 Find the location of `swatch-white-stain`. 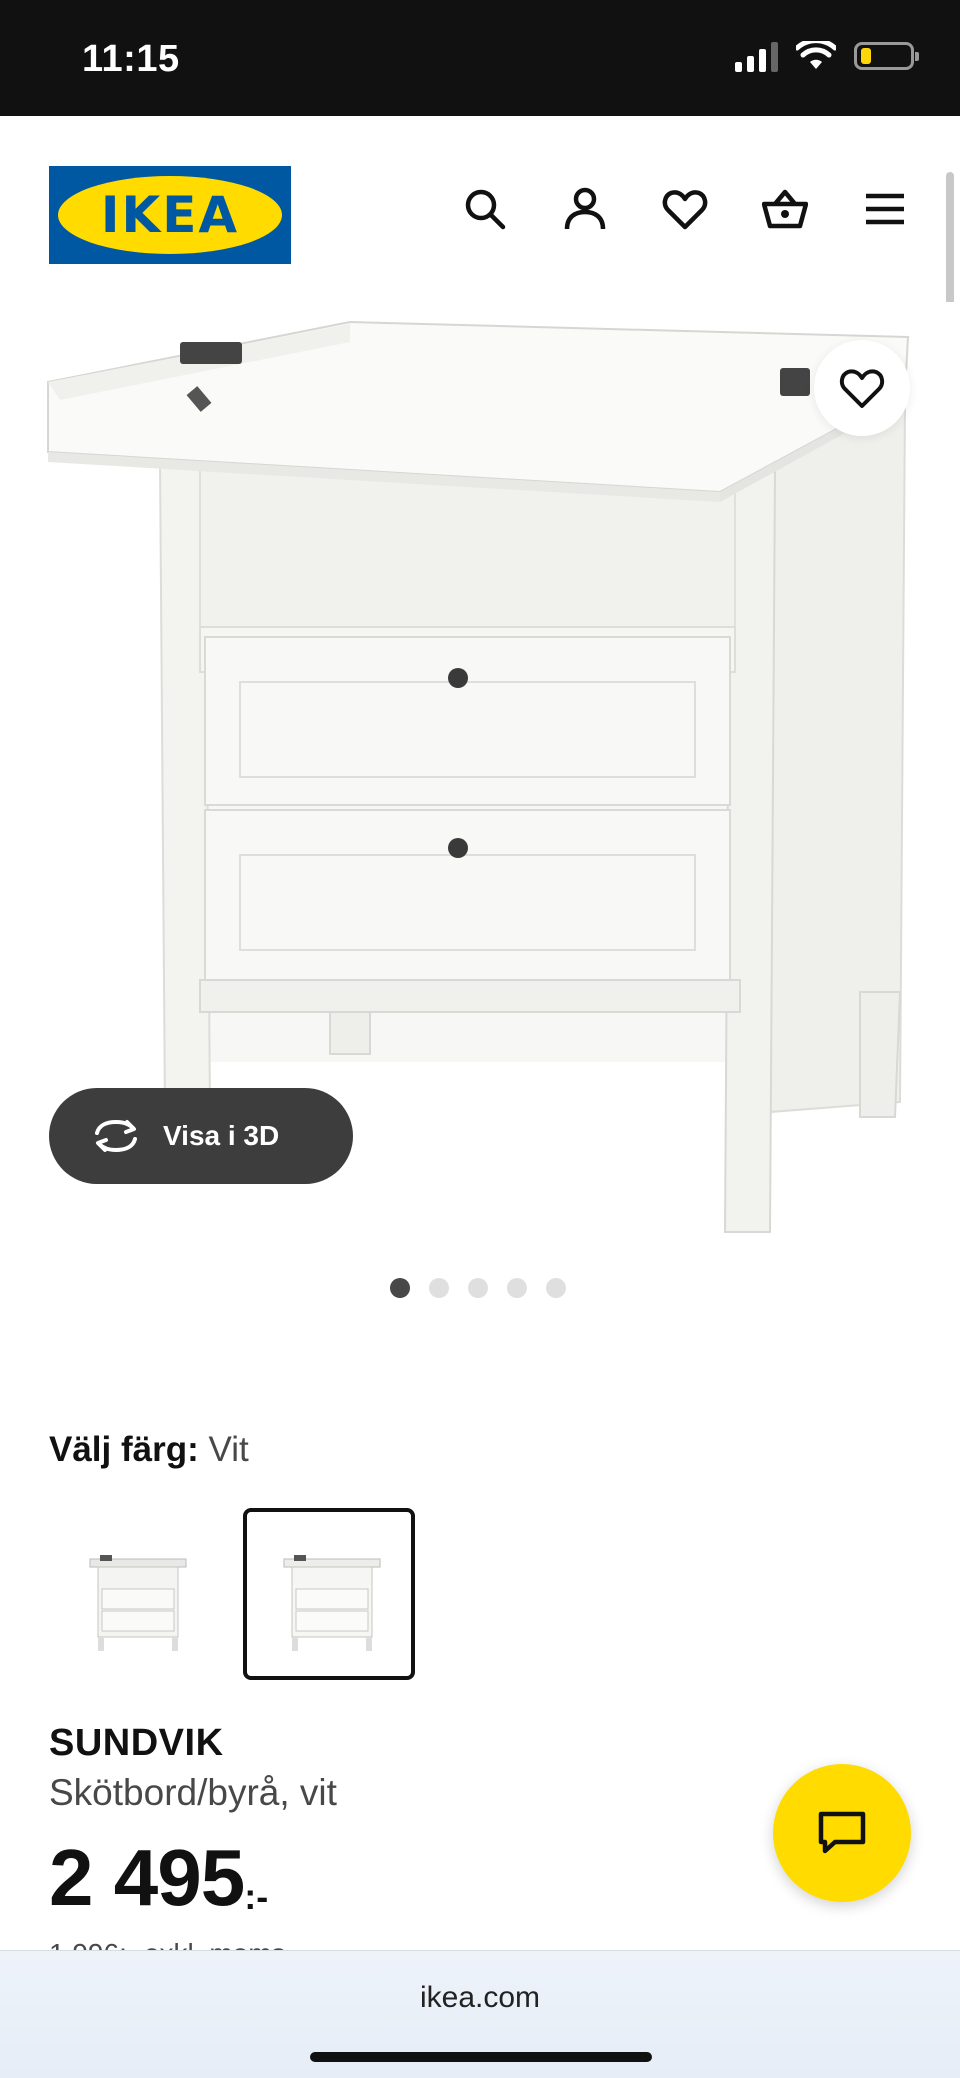

swatch-white-stain is located at coordinates (135, 1594).